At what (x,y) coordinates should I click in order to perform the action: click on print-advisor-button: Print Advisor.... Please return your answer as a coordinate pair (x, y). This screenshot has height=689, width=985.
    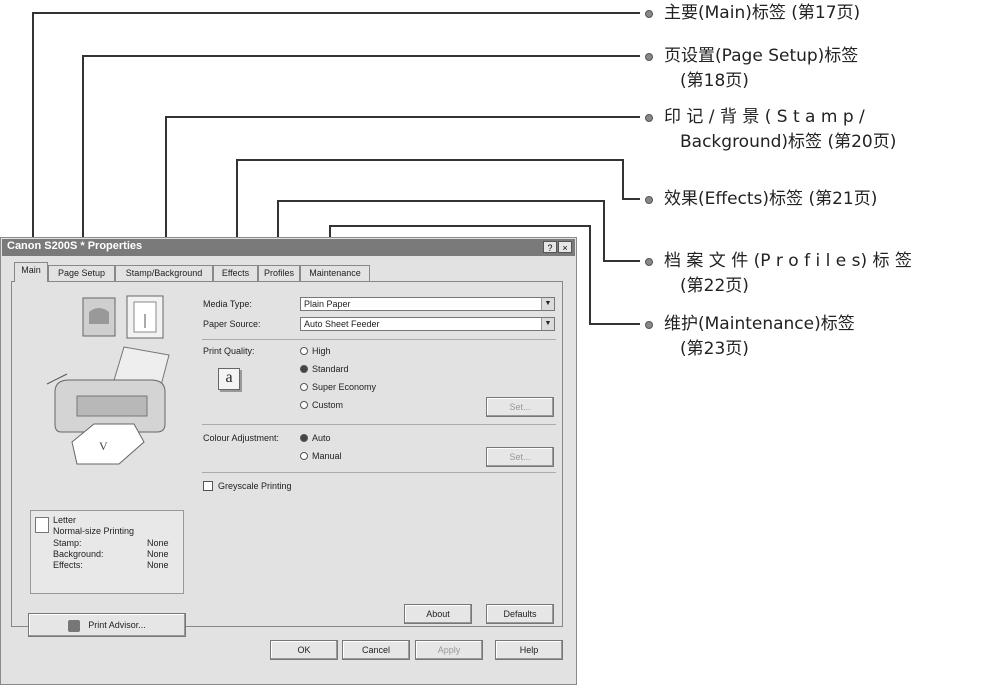
    Looking at the image, I should click on (107, 625).